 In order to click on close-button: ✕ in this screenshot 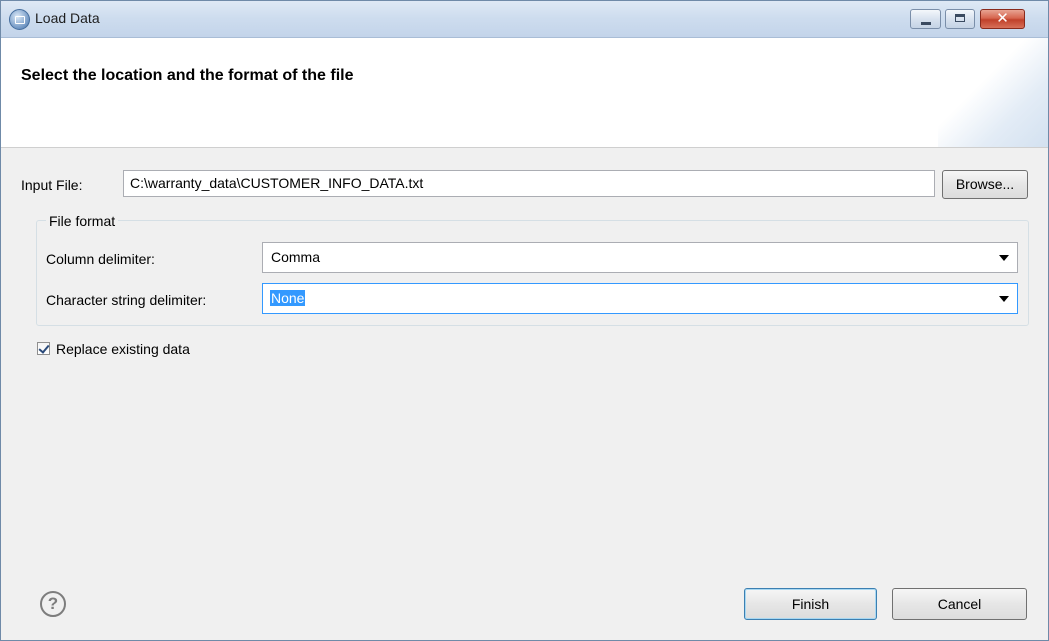, I will do `click(1002, 19)`.